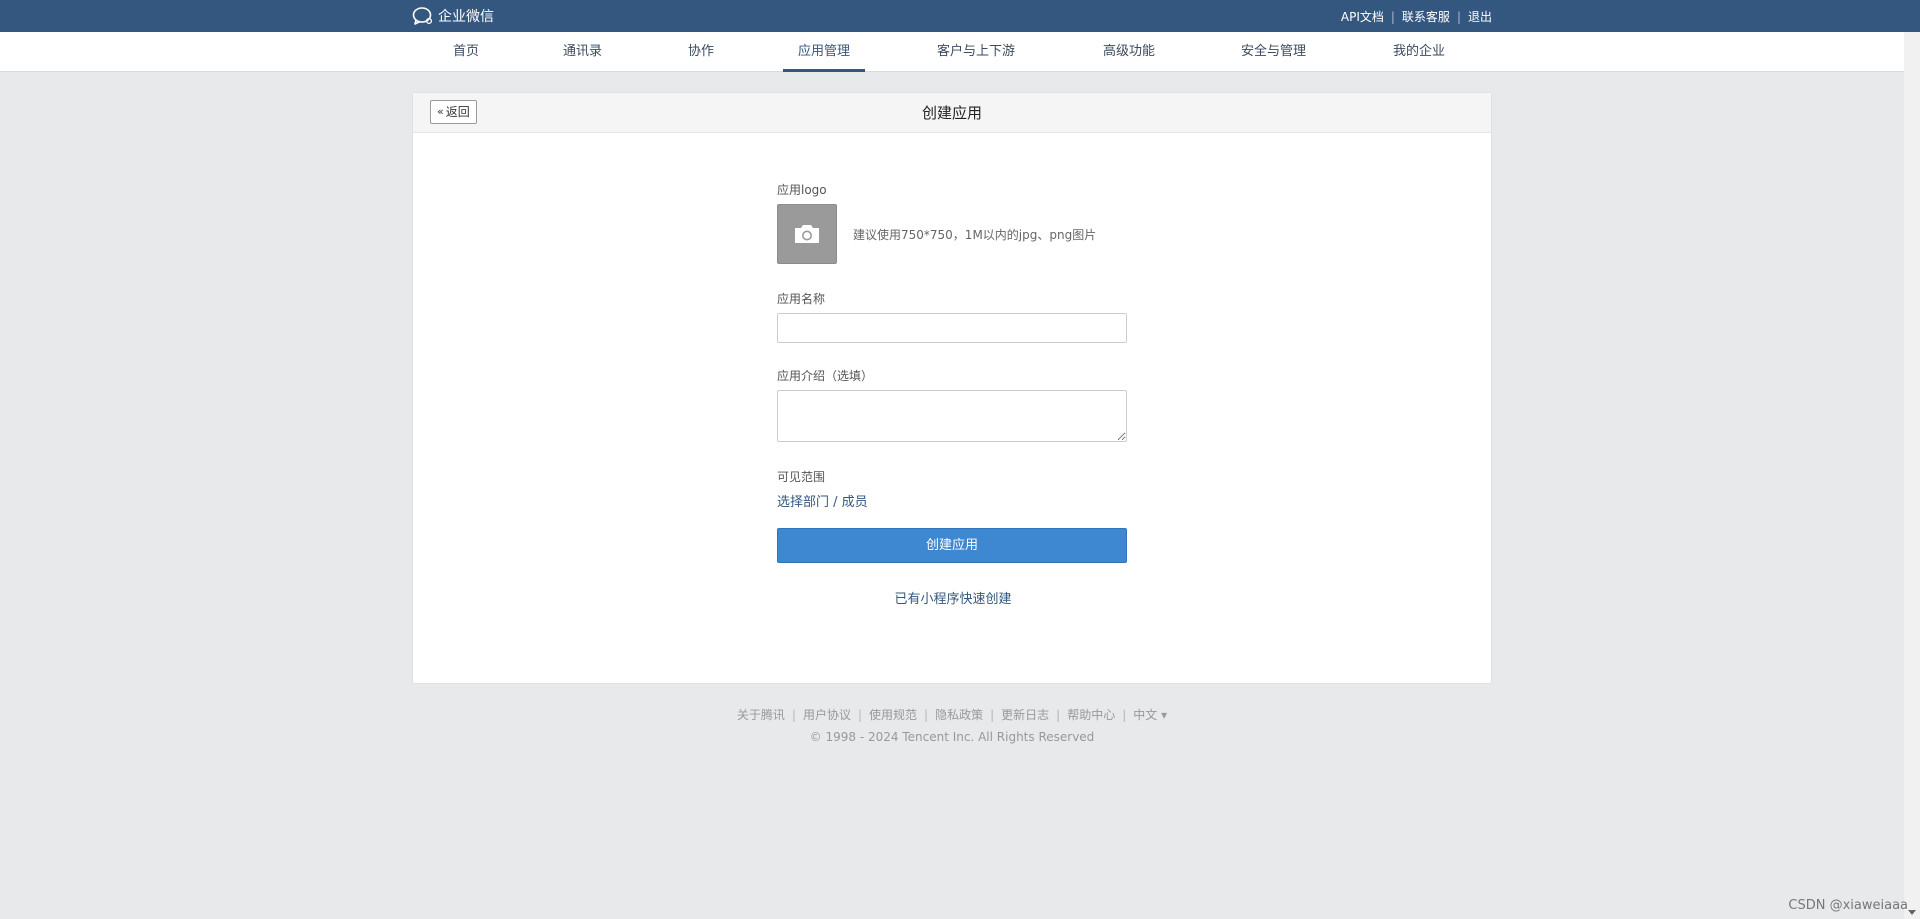 This screenshot has width=1920, height=919. I want to click on watermark: CSDN @xiaweiaaa, so click(1848, 905).